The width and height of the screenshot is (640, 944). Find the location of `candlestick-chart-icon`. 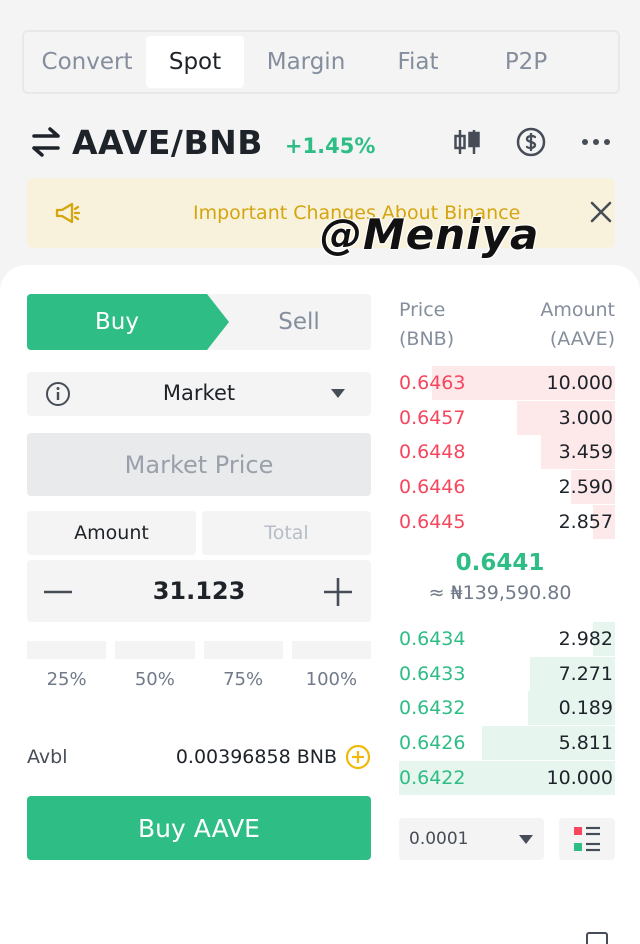

candlestick-chart-icon is located at coordinates (467, 142).